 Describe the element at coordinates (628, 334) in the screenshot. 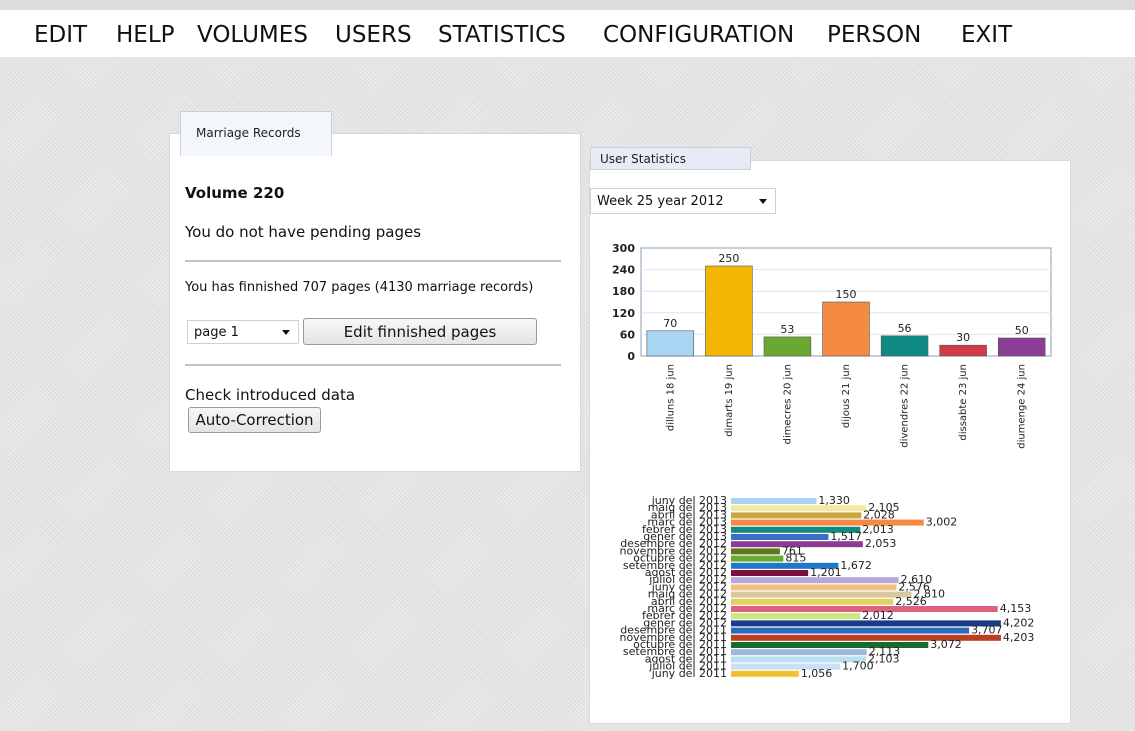

I see `y-tick-label: 60` at that location.